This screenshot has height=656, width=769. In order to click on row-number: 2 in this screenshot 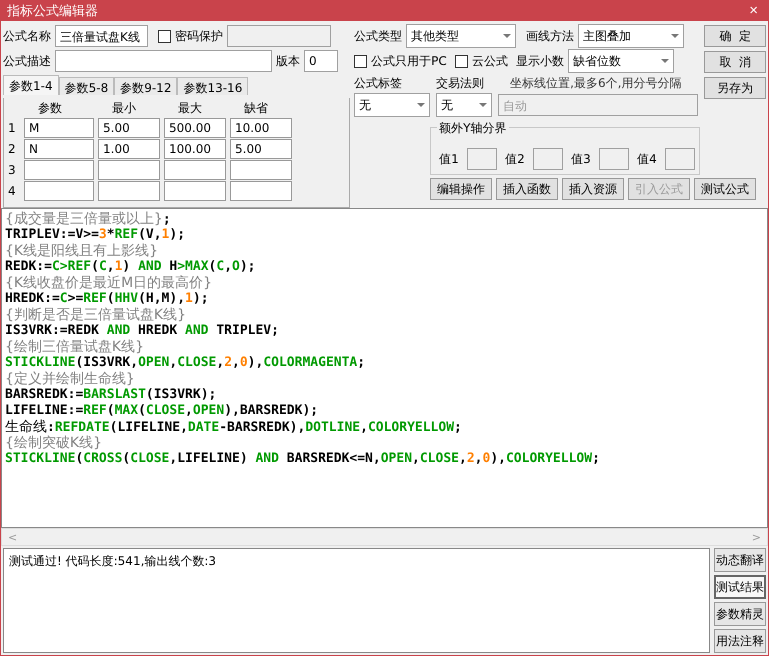, I will do `click(12, 149)`.